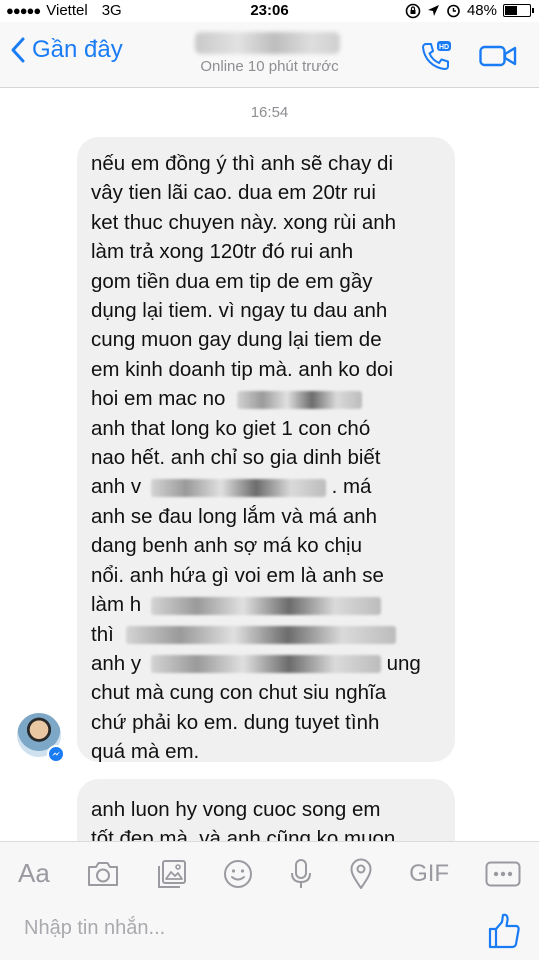  What do you see at coordinates (227, 546) in the screenshot?
I see `message-line: dang benh anh sợ má ko chịu` at bounding box center [227, 546].